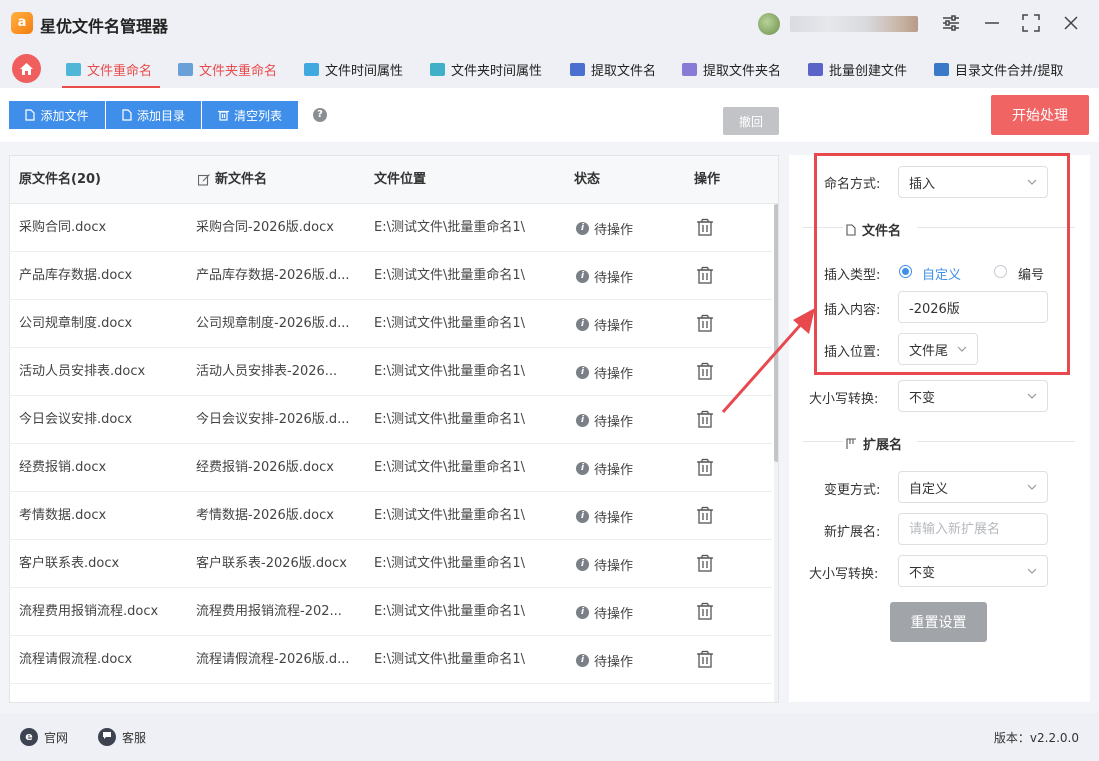  Describe the element at coordinates (60, 179) in the screenshot. I see `col-original-name: 原文件名(20)` at that location.